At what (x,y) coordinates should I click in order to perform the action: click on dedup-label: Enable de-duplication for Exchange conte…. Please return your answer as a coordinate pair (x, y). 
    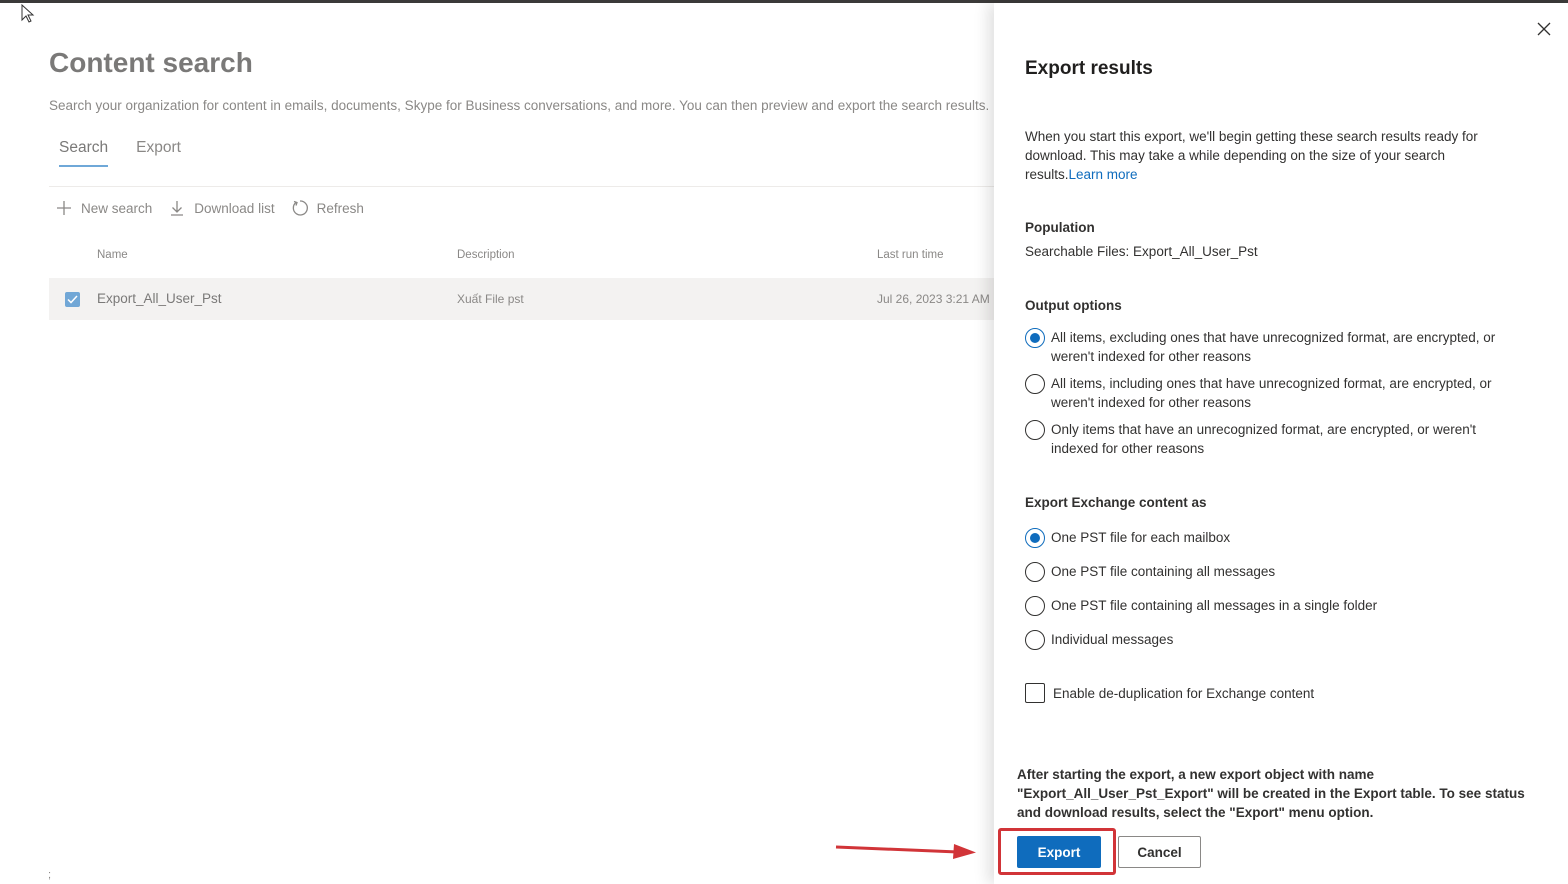
    Looking at the image, I should click on (1184, 693).